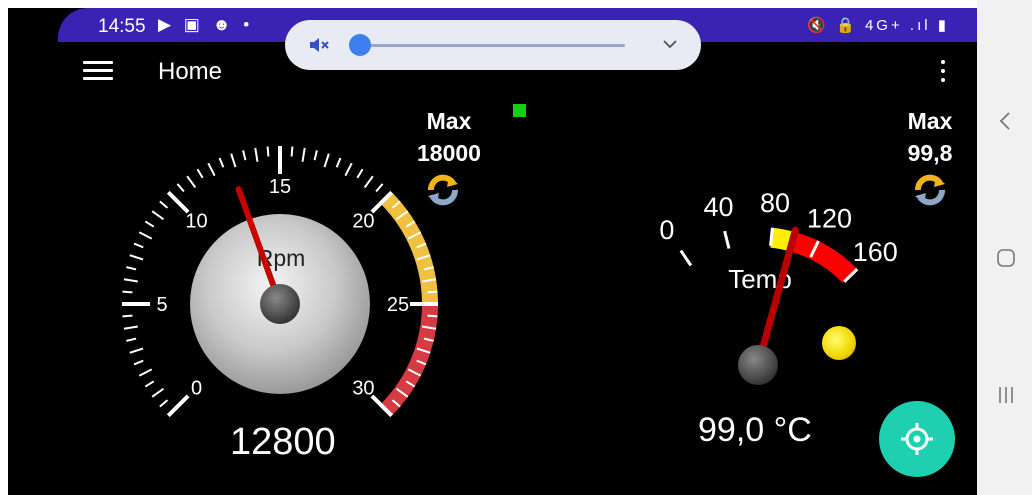  I want to click on temp-tick-label: 120, so click(829, 218).